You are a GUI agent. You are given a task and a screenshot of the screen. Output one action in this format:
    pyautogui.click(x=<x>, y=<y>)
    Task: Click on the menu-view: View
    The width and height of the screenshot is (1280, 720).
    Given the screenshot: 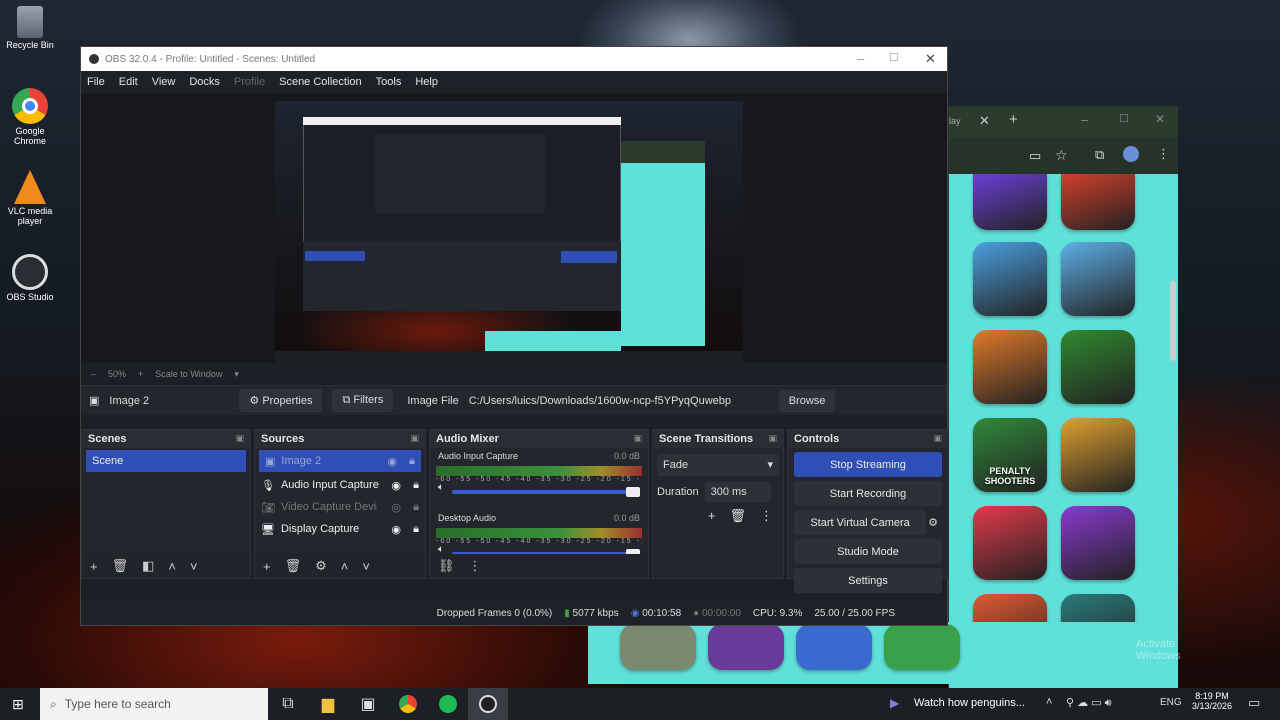 What is the action you would take?
    pyautogui.click(x=164, y=82)
    